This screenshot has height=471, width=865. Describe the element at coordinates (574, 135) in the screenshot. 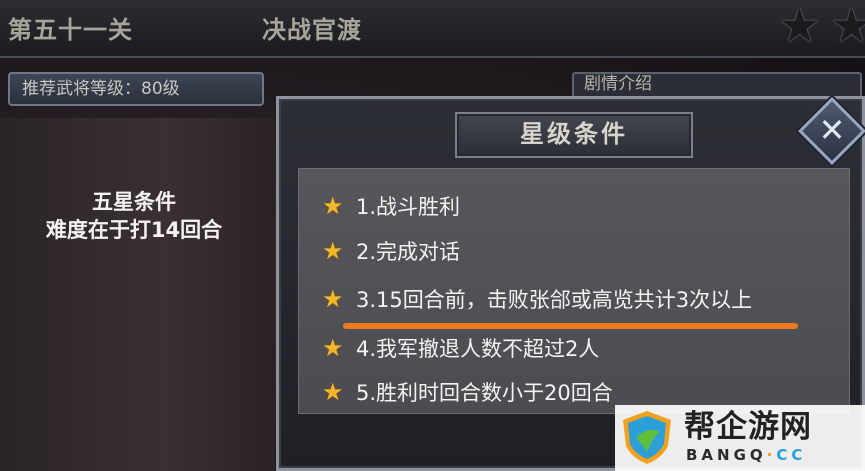

I see `dialog-title: 星级条件` at that location.